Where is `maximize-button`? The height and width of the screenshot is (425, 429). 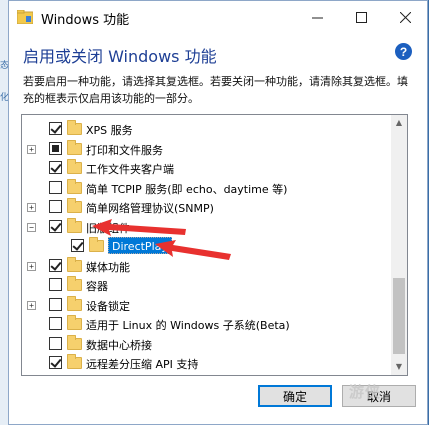
maximize-button is located at coordinates (361, 17).